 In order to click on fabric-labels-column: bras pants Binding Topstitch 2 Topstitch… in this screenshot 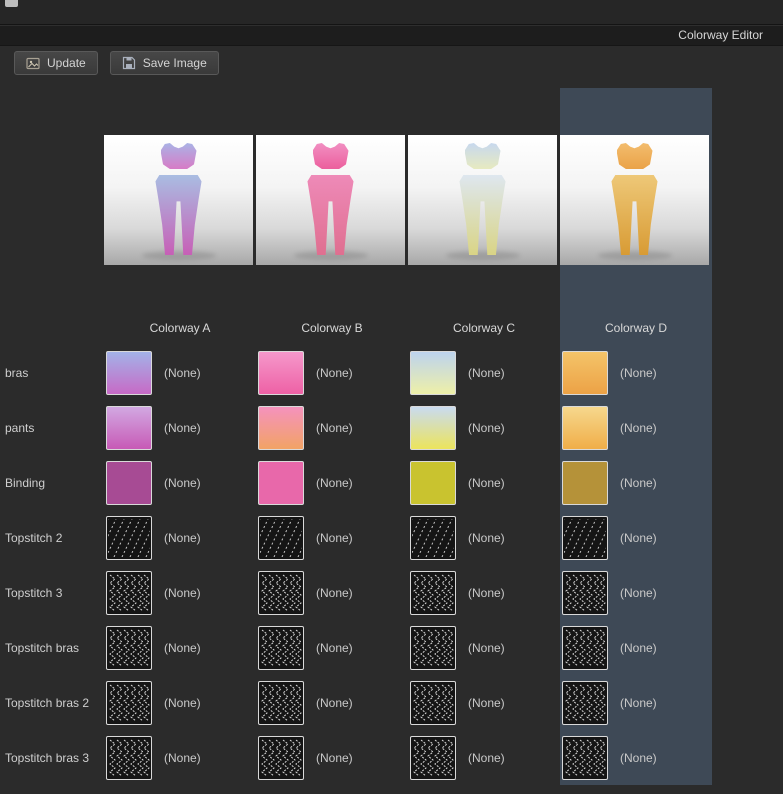, I will do `click(52, 436)`.